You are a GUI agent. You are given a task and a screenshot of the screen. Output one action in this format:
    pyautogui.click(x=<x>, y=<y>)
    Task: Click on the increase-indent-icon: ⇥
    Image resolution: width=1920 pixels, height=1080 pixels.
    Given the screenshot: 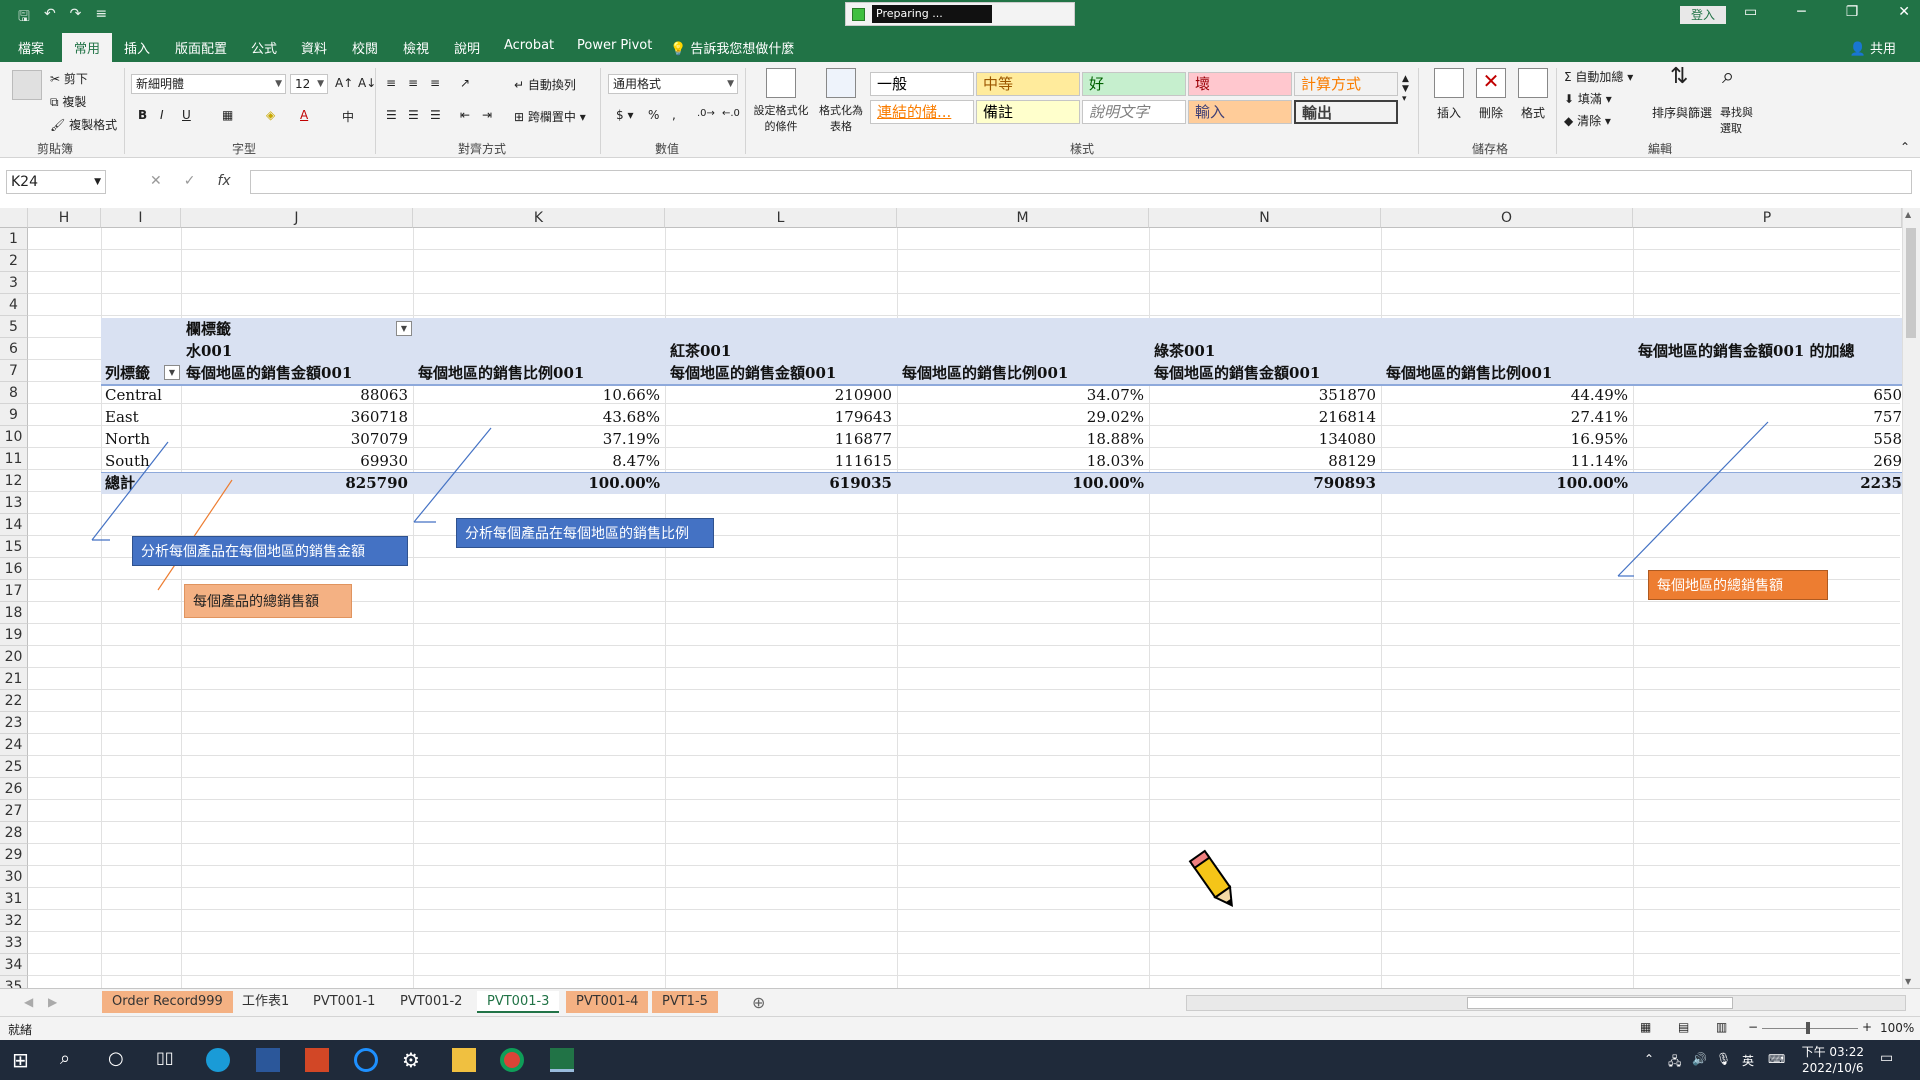 What is the action you would take?
    pyautogui.click(x=487, y=115)
    